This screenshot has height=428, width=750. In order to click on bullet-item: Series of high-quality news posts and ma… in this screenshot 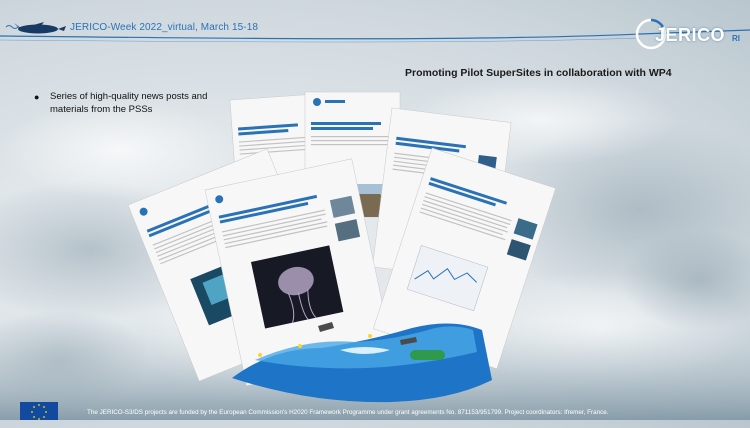, I will do `click(129, 103)`.